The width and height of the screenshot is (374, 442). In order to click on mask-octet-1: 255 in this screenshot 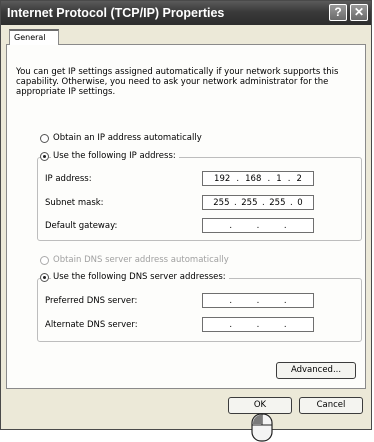, I will do `click(221, 202)`.